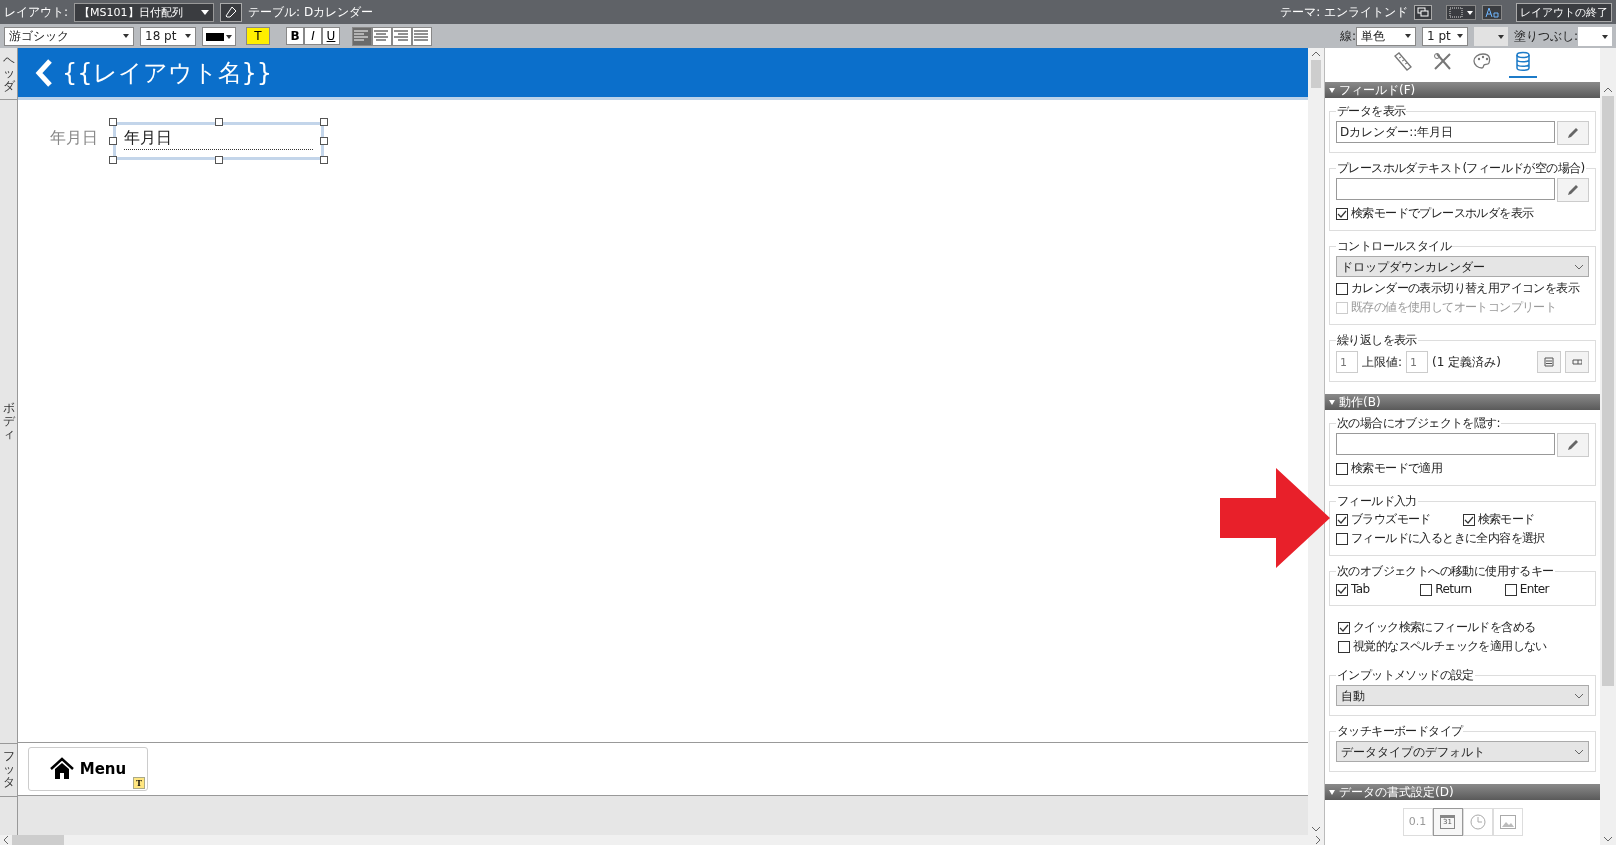 This screenshot has height=845, width=1616. What do you see at coordinates (1397, 468) in the screenshot?
I see `checkbox-label: 検索モードで適用` at bounding box center [1397, 468].